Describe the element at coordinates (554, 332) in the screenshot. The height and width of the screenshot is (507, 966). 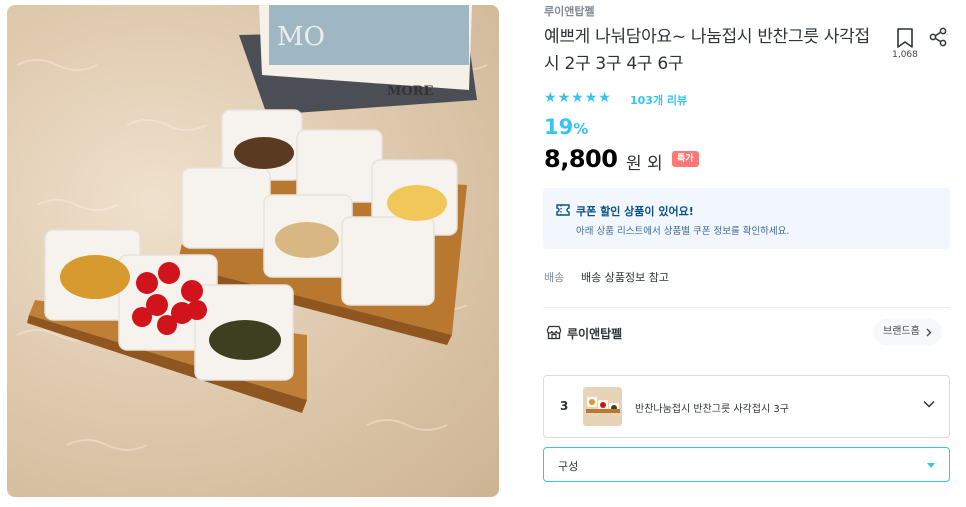
I see `store-icon` at that location.